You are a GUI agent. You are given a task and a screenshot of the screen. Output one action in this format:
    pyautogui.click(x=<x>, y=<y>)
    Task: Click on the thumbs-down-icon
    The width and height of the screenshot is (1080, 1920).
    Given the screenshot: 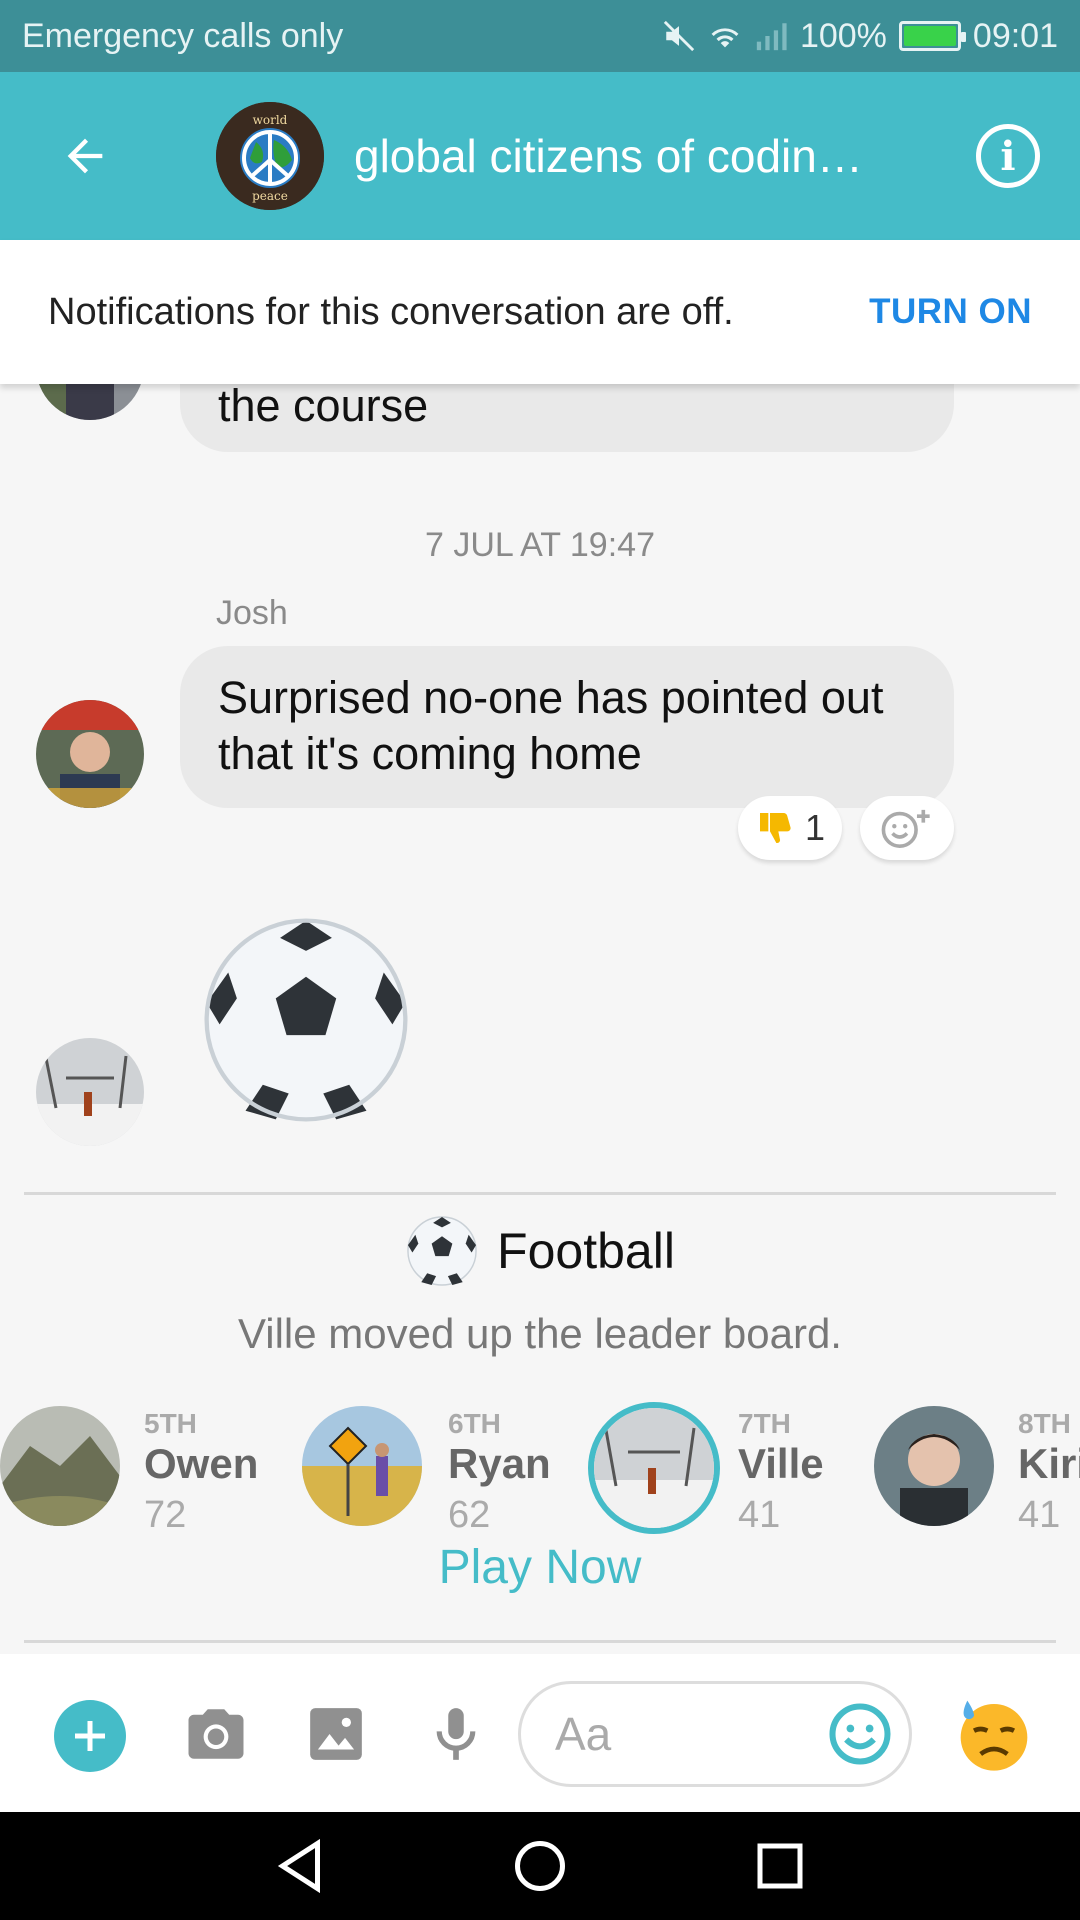 What is the action you would take?
    pyautogui.click(x=775, y=828)
    